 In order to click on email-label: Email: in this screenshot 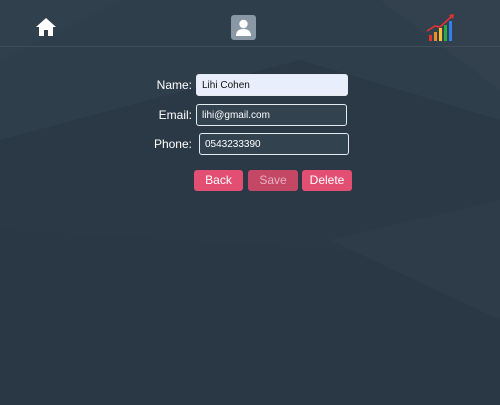, I will do `click(175, 115)`.